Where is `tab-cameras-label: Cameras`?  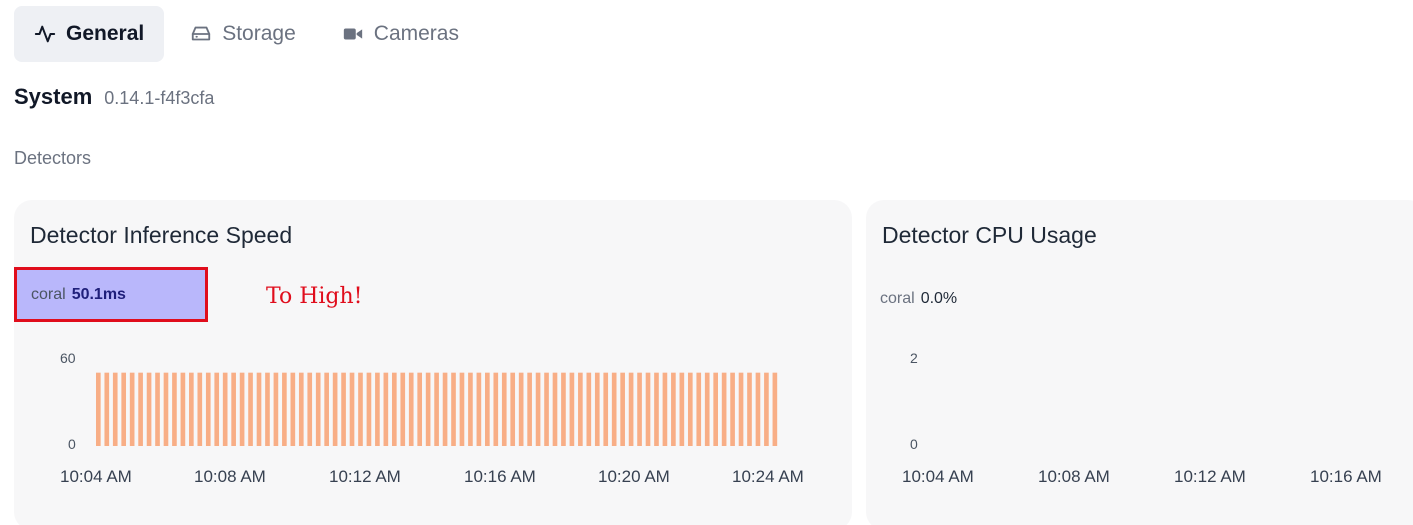
tab-cameras-label: Cameras is located at coordinates (416, 33).